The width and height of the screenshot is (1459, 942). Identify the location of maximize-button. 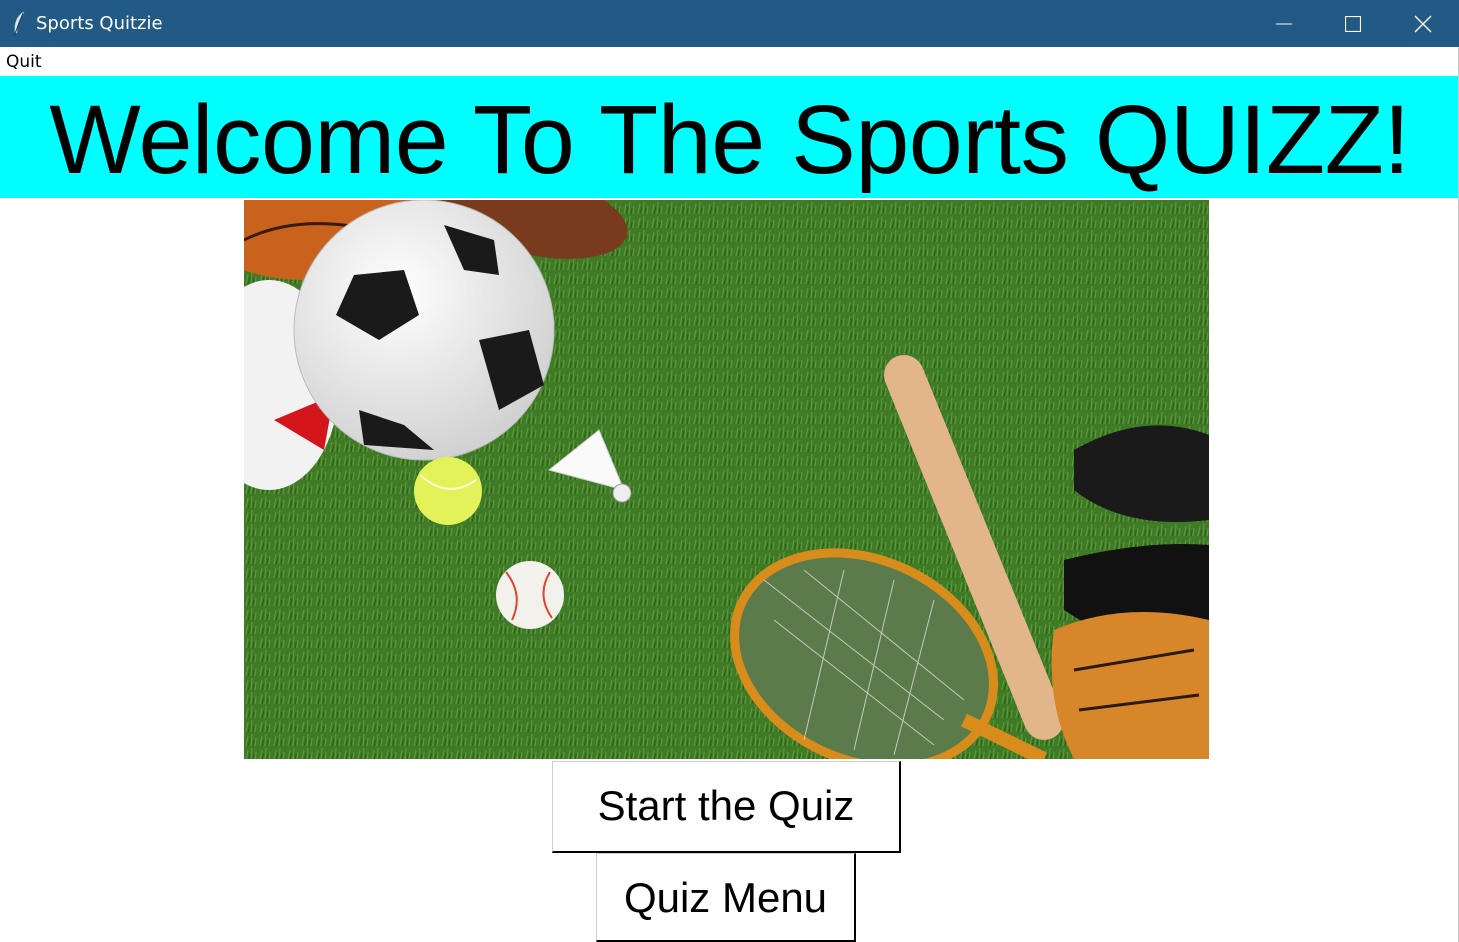
(1353, 23).